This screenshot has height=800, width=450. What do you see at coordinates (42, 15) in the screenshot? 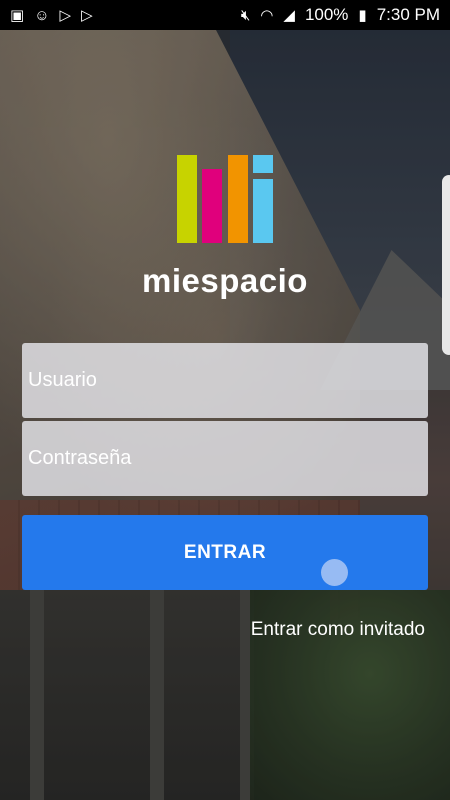
I see `smiley-icon: ☺` at bounding box center [42, 15].